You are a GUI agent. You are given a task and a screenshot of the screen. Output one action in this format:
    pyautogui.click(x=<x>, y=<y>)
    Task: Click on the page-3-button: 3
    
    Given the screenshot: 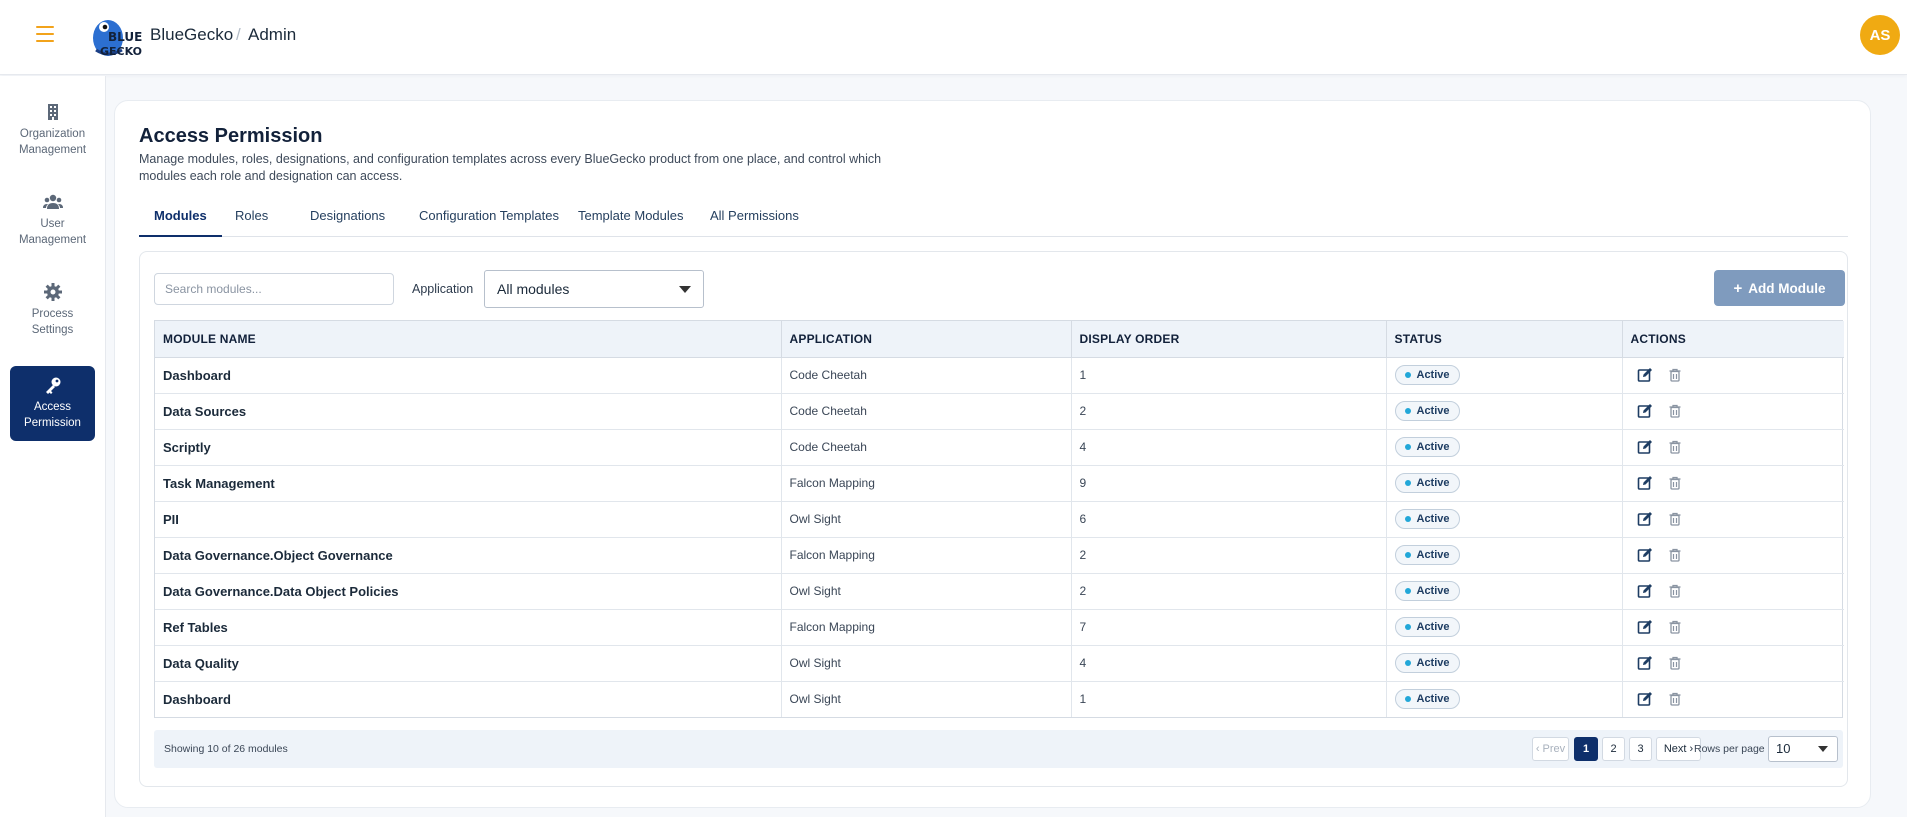 What is the action you would take?
    pyautogui.click(x=1640, y=749)
    